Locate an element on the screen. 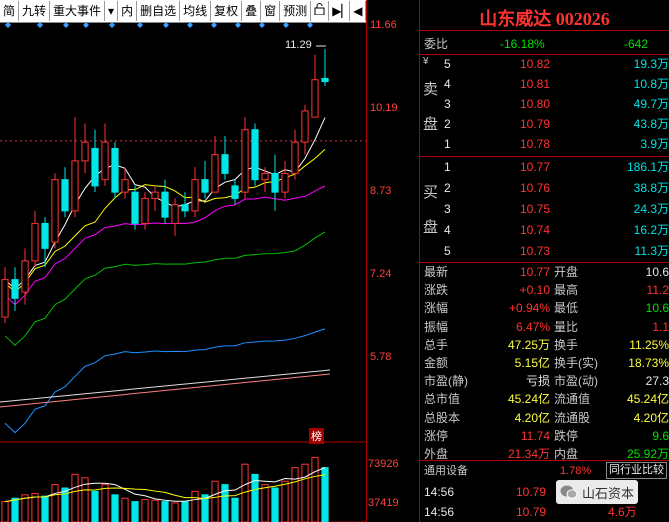 The width and height of the screenshot is (669, 522). stat-label: 流通值 is located at coordinates (572, 399).